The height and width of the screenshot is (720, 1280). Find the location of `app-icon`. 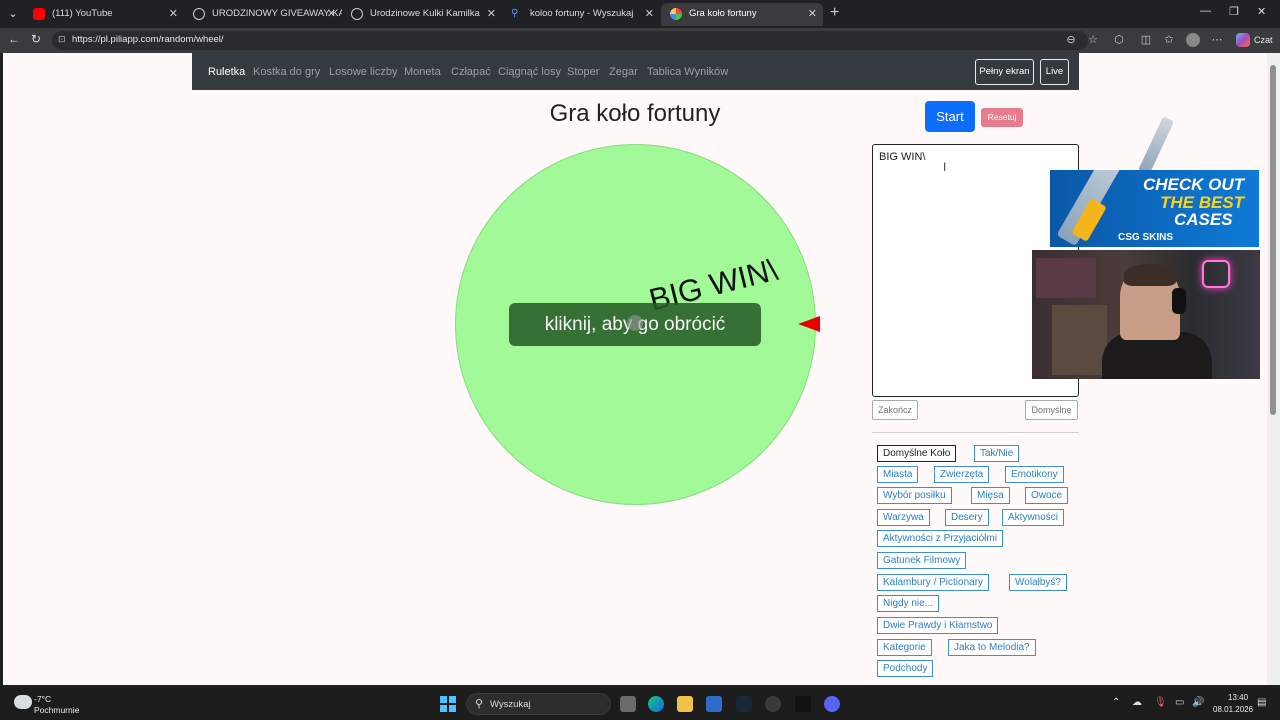

app-icon is located at coordinates (773, 704).